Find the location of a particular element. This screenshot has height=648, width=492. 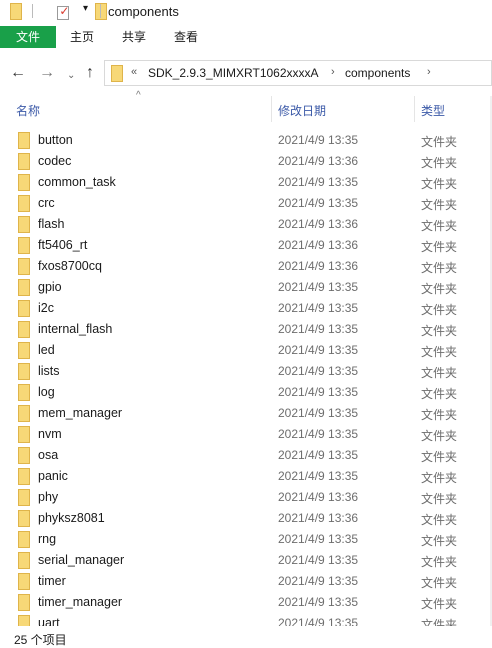

file-name: lists is located at coordinates (49, 371).